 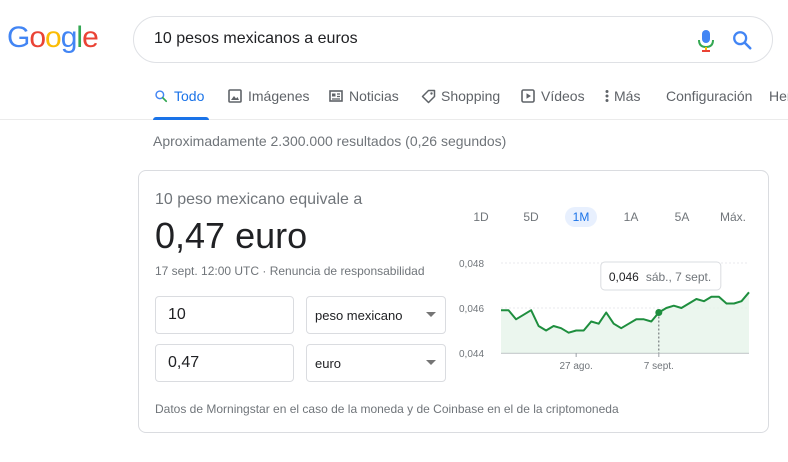 I want to click on hover-point, so click(x=659, y=312).